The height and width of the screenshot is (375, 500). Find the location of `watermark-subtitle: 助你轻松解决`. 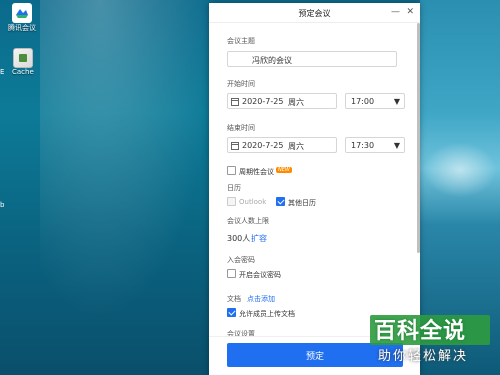

watermark-subtitle: 助你轻松解决 is located at coordinates (423, 356).